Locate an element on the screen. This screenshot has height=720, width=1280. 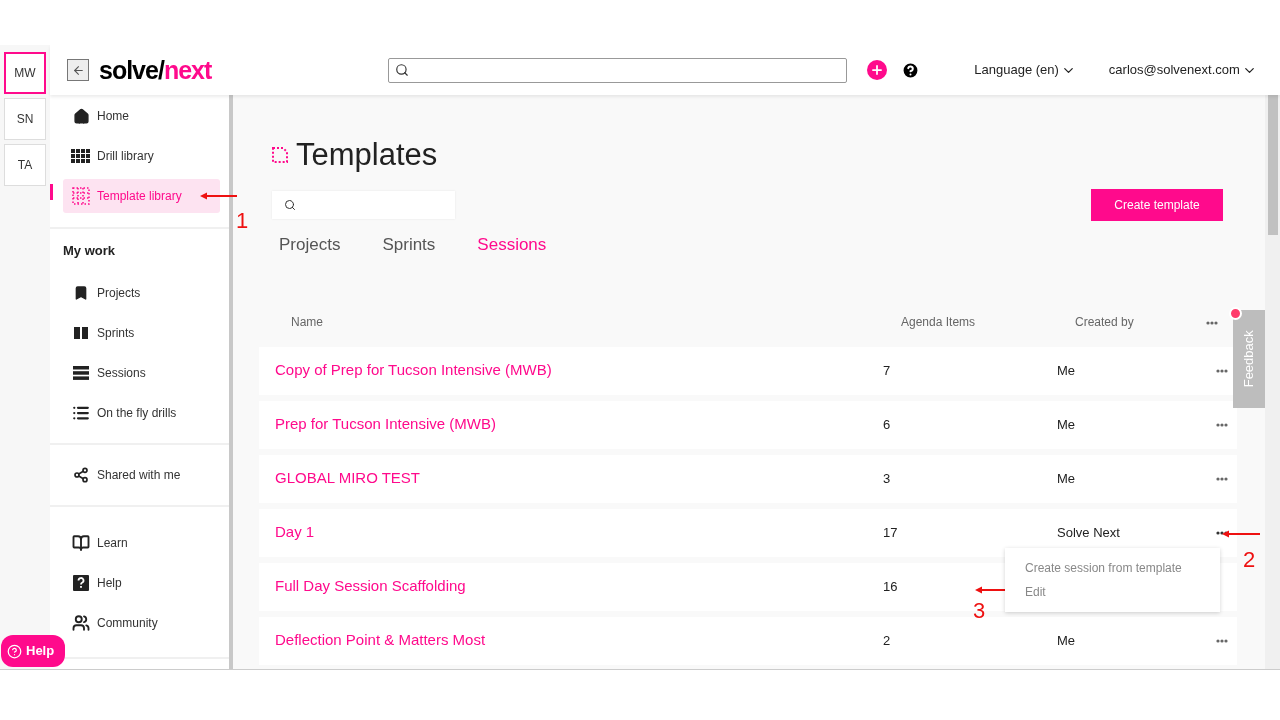
table-row: GLOBAL MIRO TEST 3 Me is located at coordinates (748, 478).